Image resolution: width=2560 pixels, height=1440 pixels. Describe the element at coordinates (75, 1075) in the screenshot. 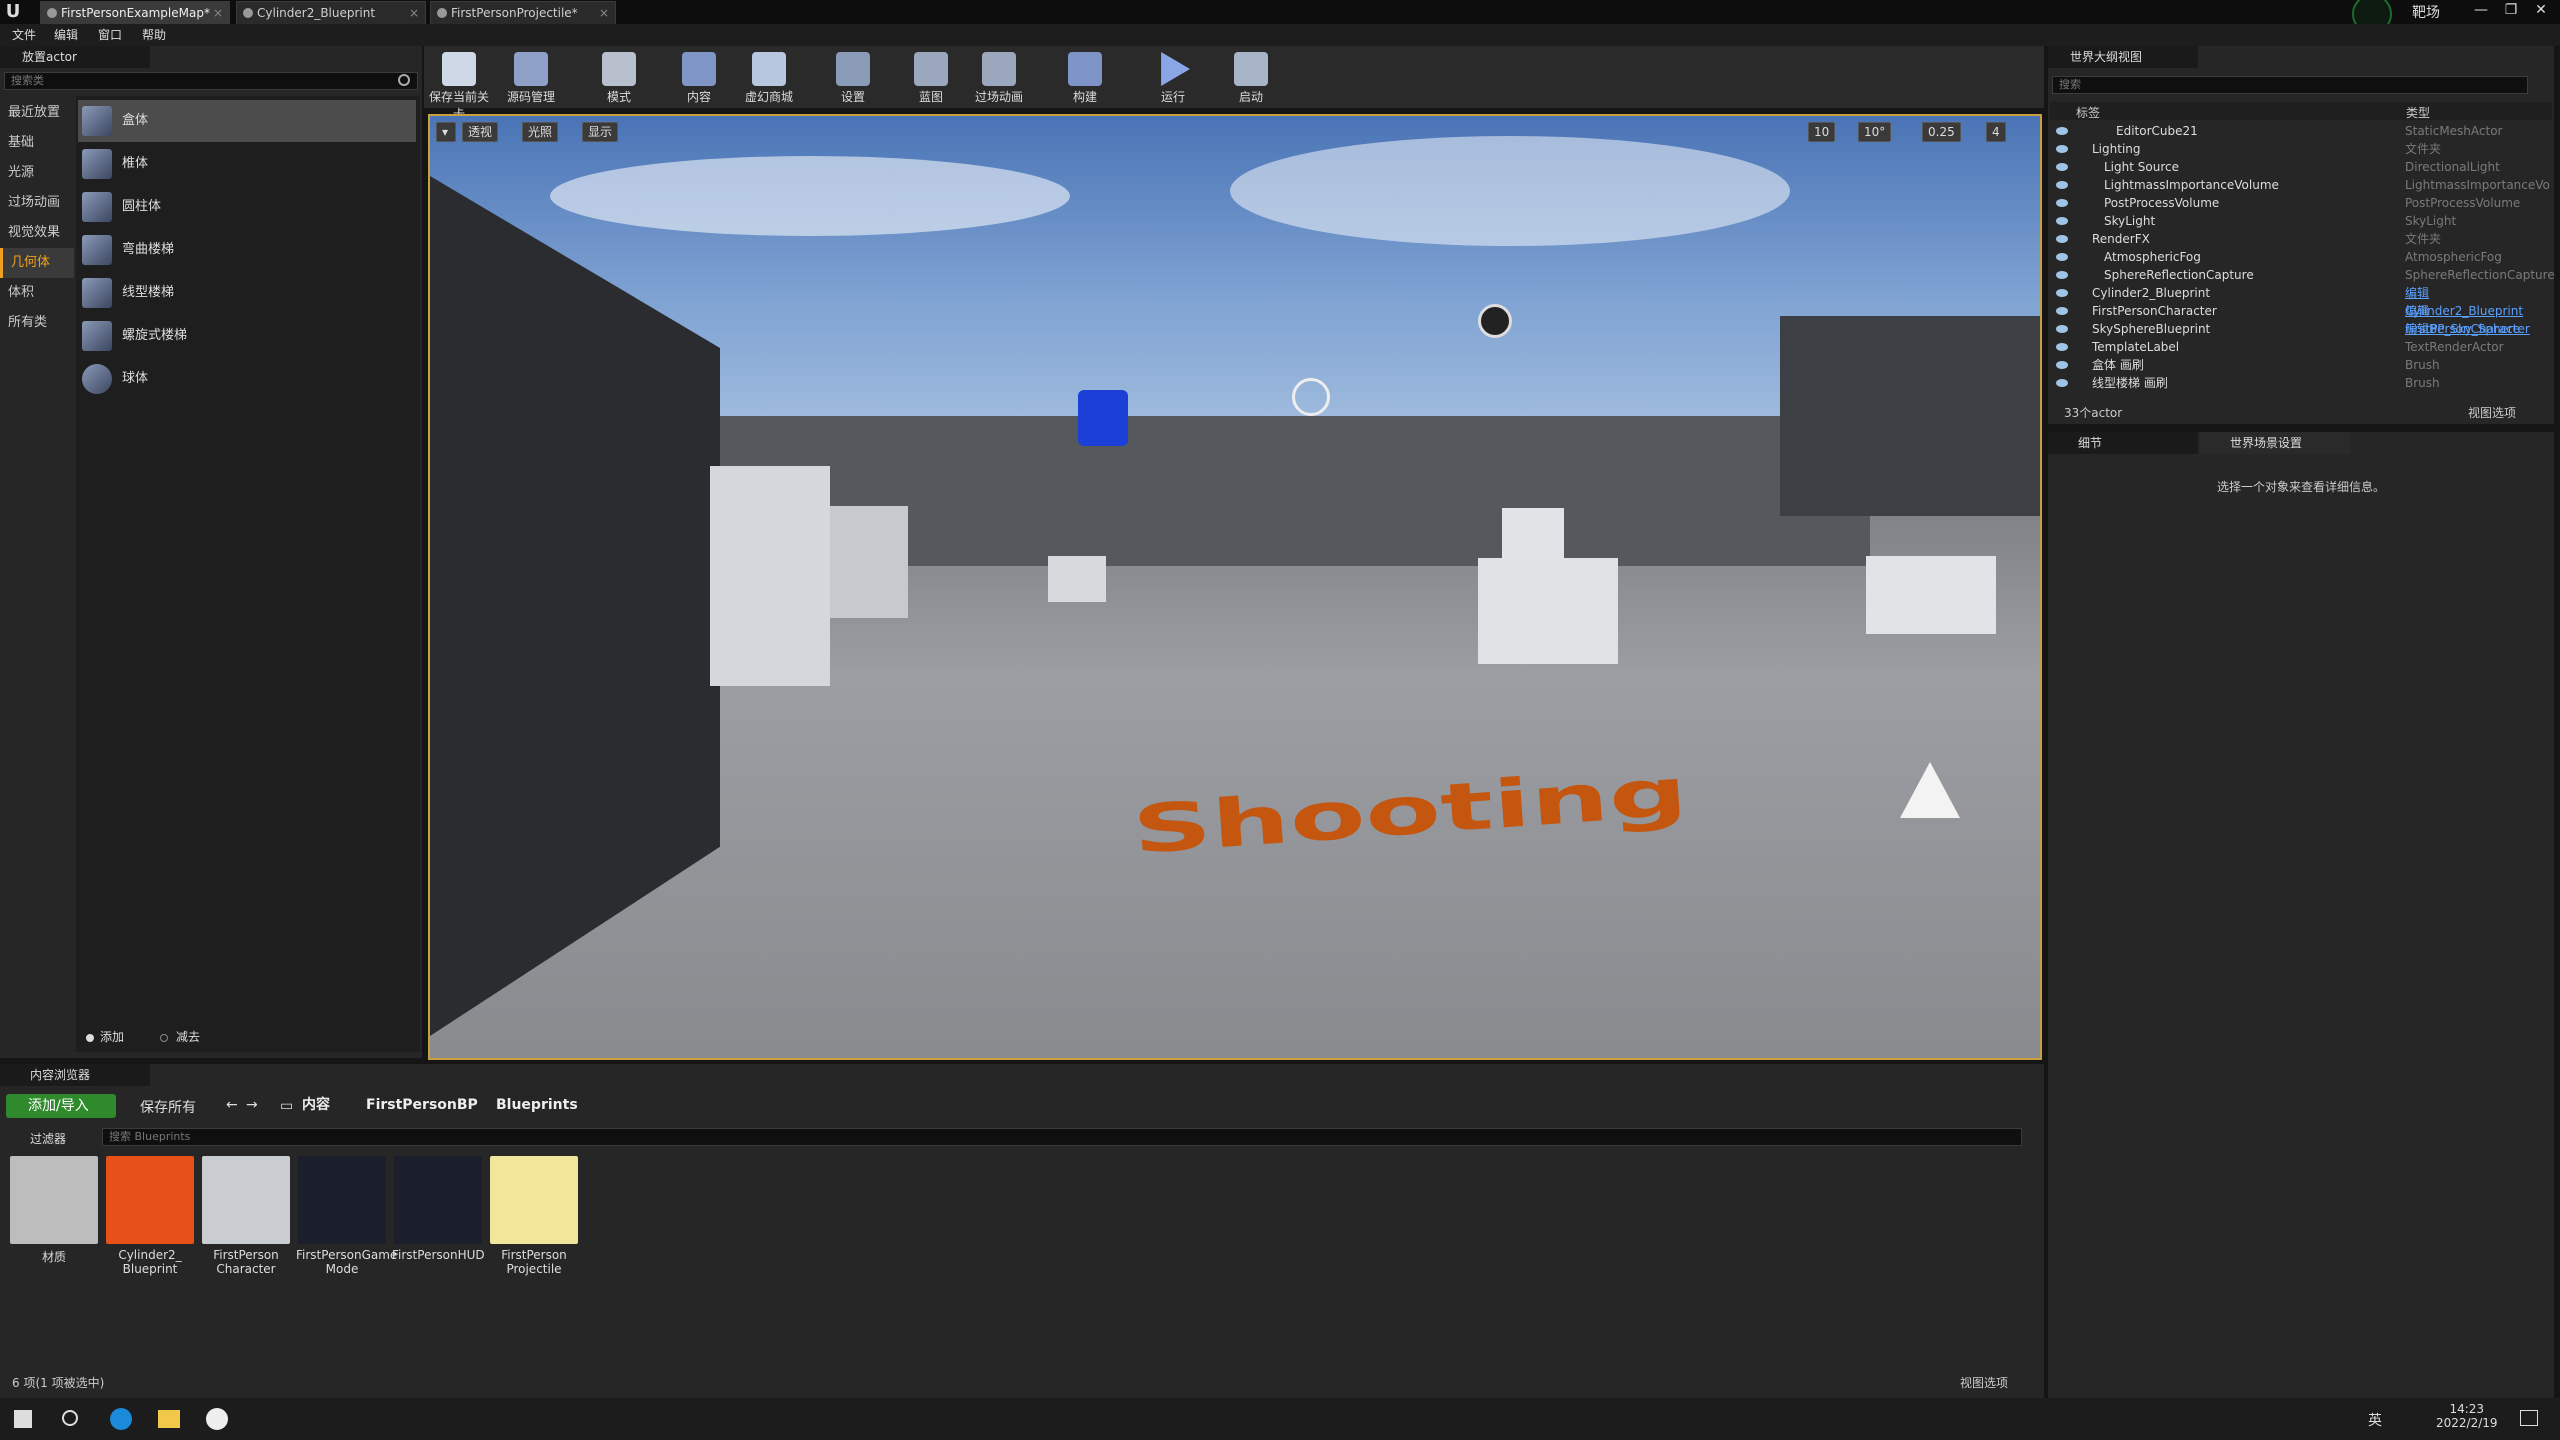

I see `tab-content-browser: 内容浏览器` at that location.